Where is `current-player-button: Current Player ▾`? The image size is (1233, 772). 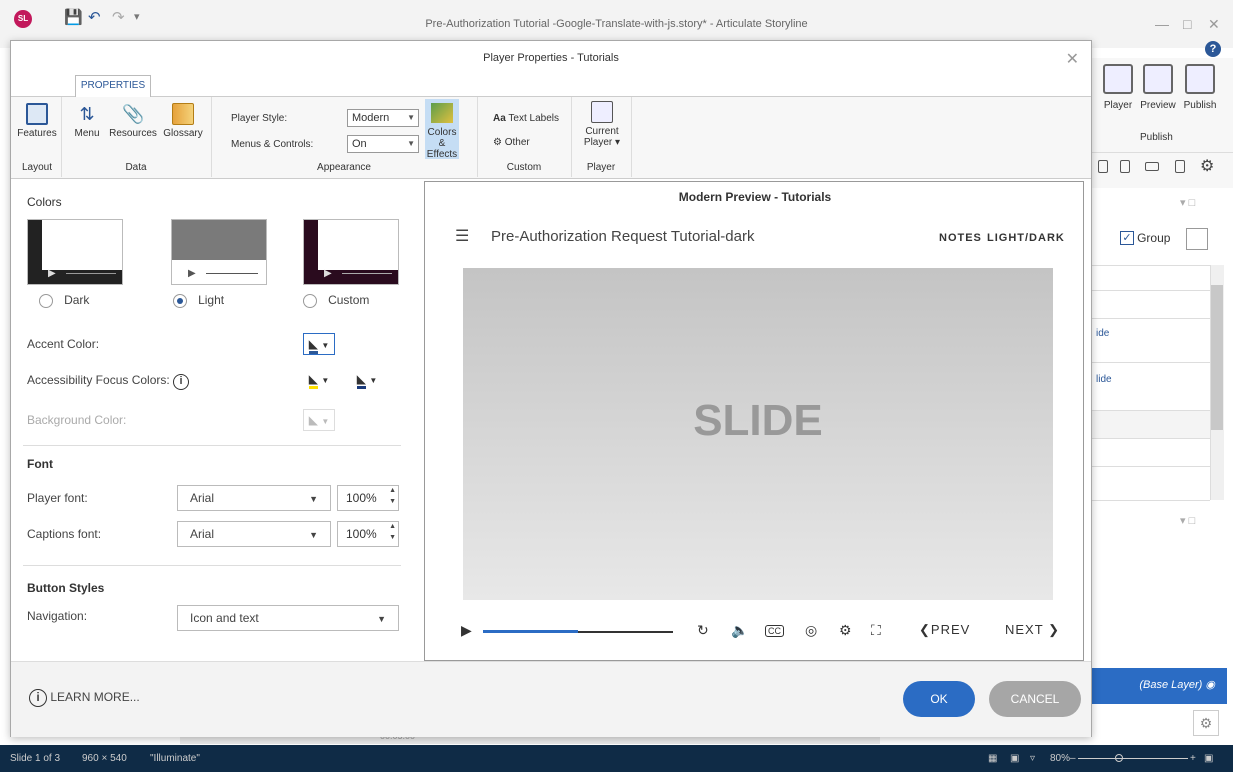
current-player-button: Current Player ▾ is located at coordinates (602, 124).